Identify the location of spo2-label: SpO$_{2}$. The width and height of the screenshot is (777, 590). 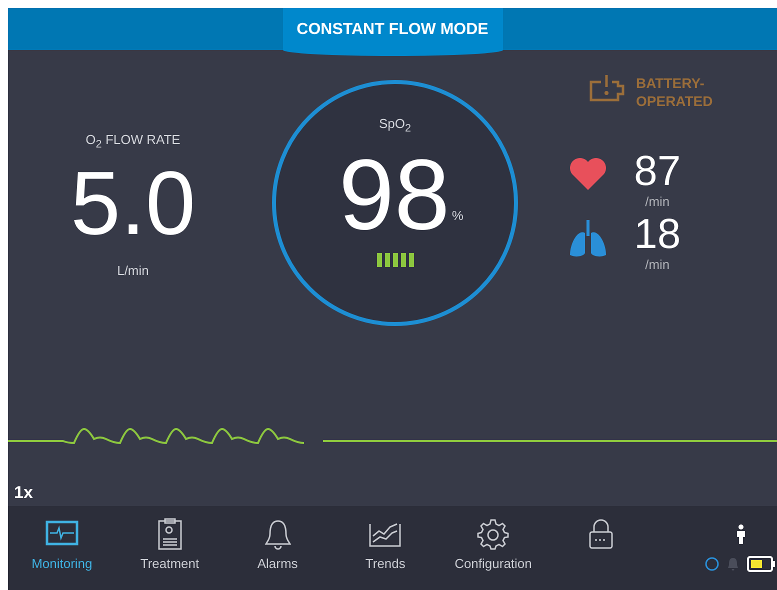
(395, 125).